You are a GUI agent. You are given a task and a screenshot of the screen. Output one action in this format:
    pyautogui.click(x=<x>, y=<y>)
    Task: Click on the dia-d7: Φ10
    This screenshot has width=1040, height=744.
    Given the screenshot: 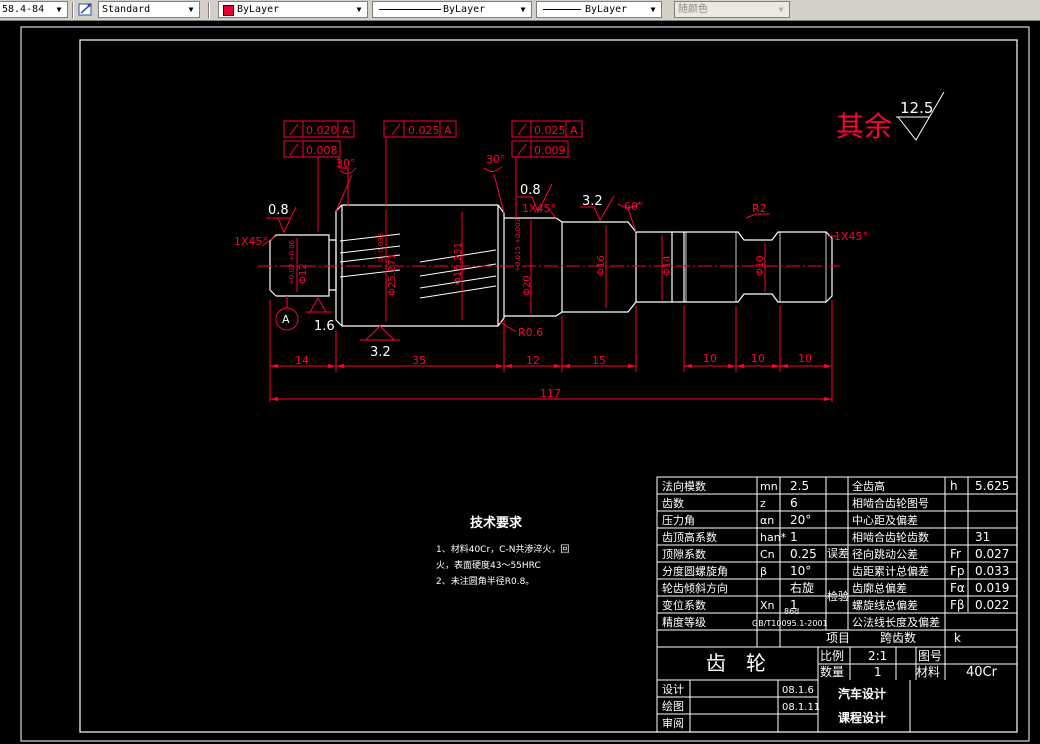 What is the action you would take?
    pyautogui.click(x=760, y=265)
    